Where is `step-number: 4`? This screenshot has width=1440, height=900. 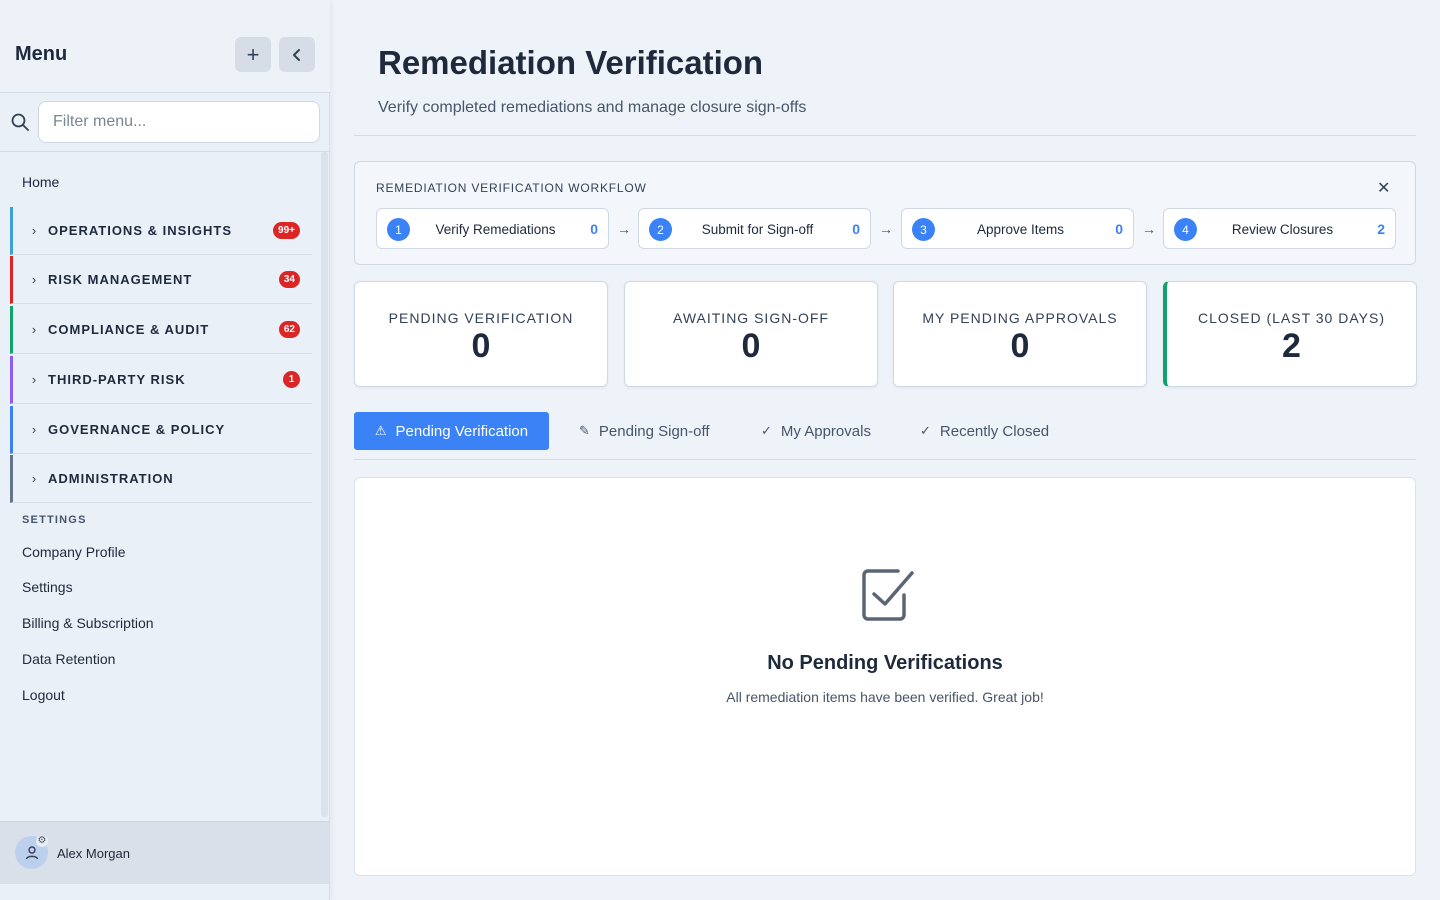 step-number: 4 is located at coordinates (1185, 229).